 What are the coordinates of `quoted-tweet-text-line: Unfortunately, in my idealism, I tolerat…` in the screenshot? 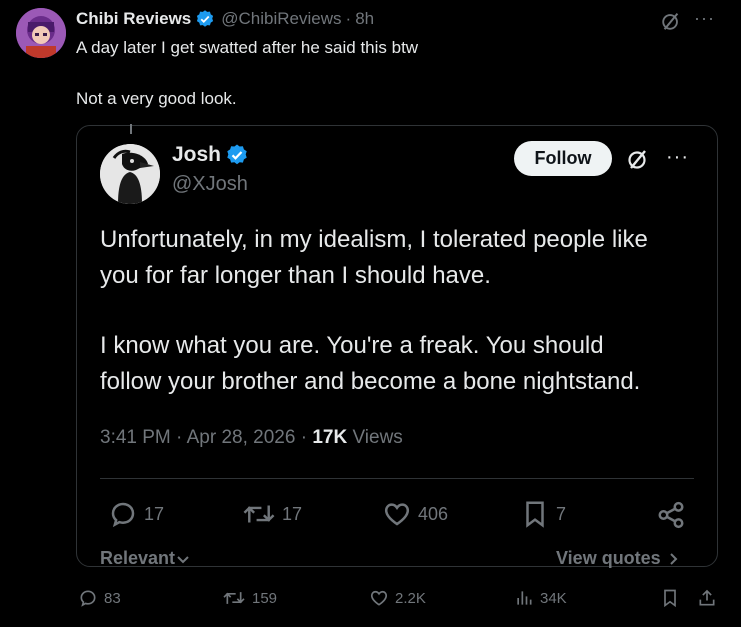 It's located at (374, 239).